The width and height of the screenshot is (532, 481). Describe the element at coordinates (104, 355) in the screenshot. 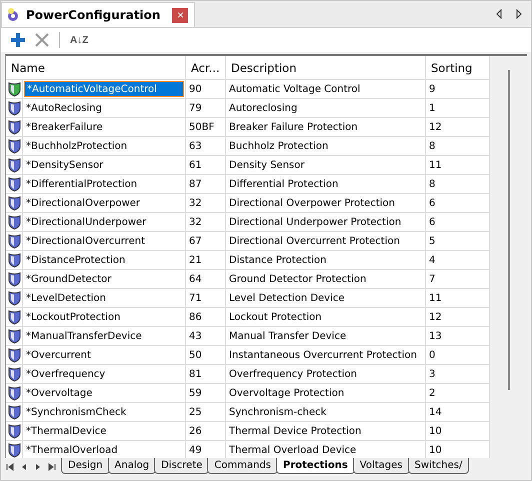

I see `name-cell: *Overcurrent` at that location.